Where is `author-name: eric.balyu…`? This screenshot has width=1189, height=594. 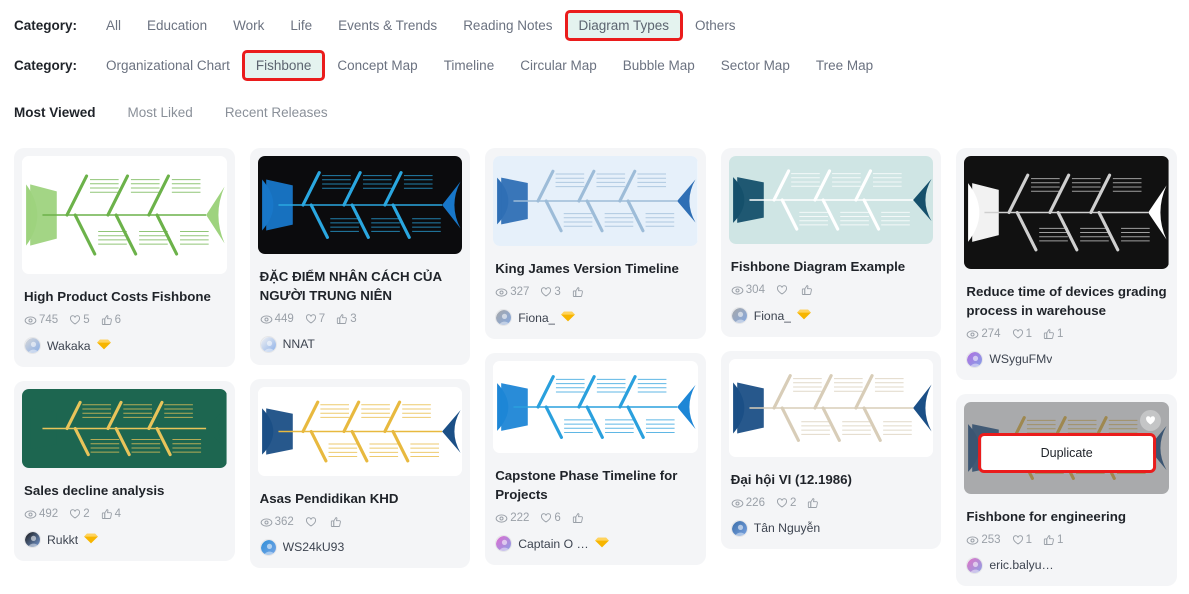
author-name: eric.balyu… is located at coordinates (1021, 565).